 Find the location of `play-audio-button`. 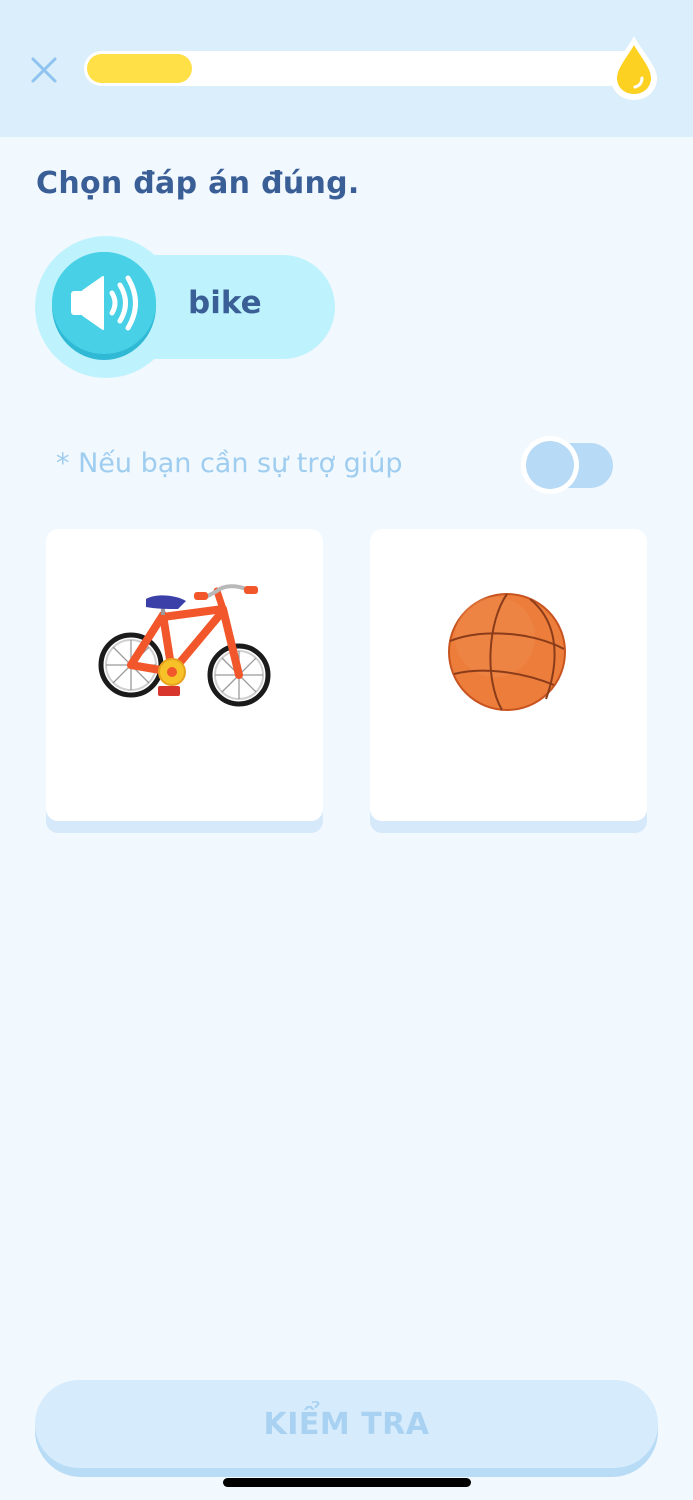

play-audio-button is located at coordinates (104, 306).